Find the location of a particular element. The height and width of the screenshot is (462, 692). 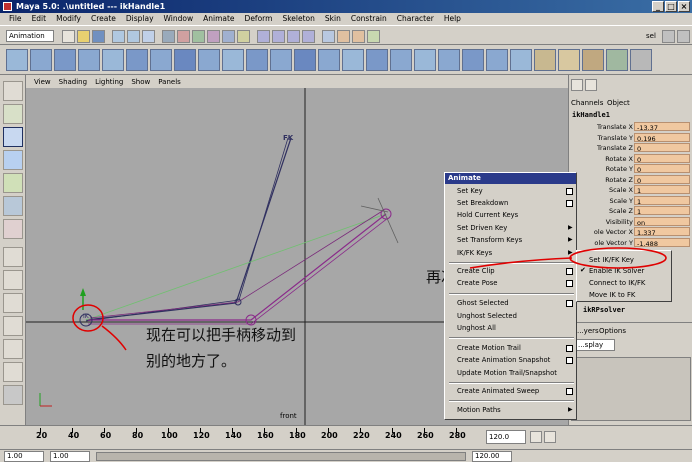

shelf-poly-cube-icon is located at coordinates (185, 60).